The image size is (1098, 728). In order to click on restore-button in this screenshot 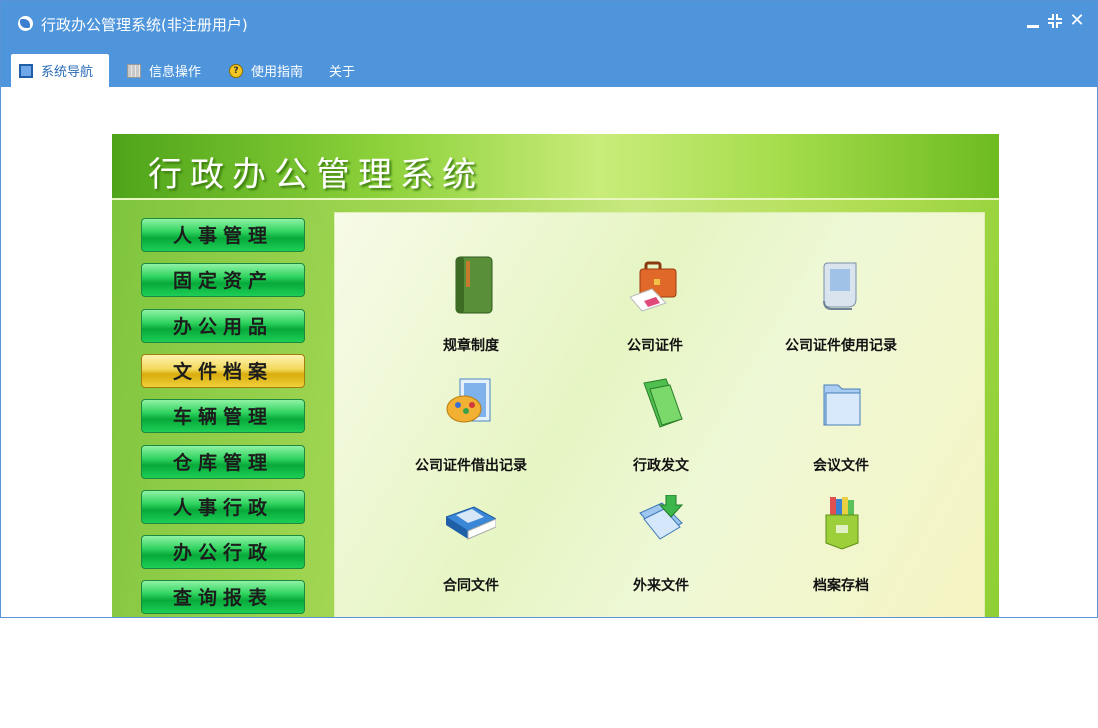, I will do `click(1055, 21)`.